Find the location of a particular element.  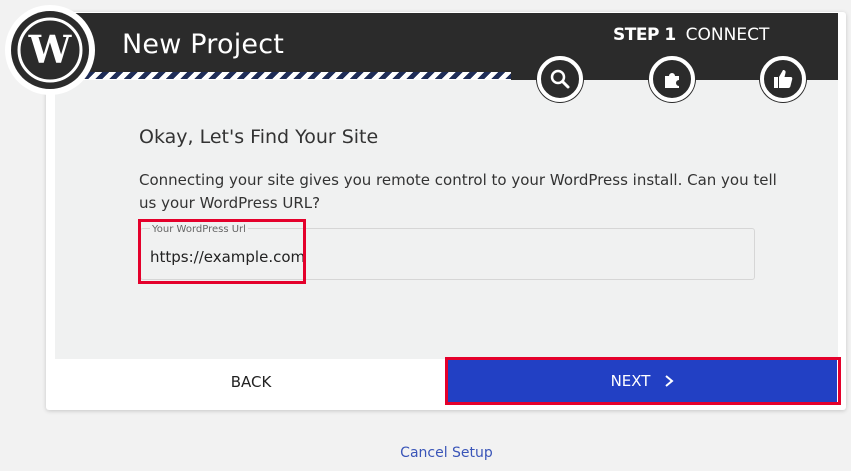

wordpress-logo: W is located at coordinates (50, 50).